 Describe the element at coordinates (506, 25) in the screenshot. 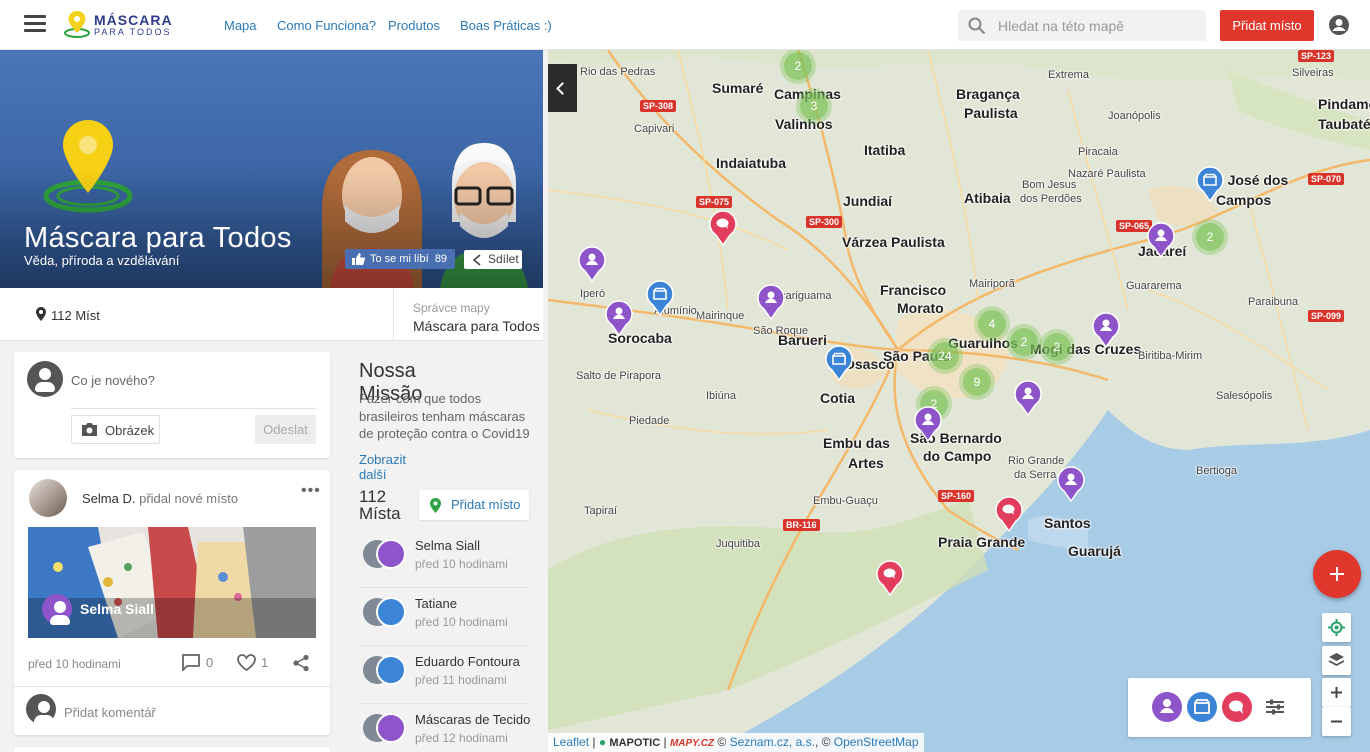

I see `nav-boas-praticas: Boas Práticas :)` at that location.